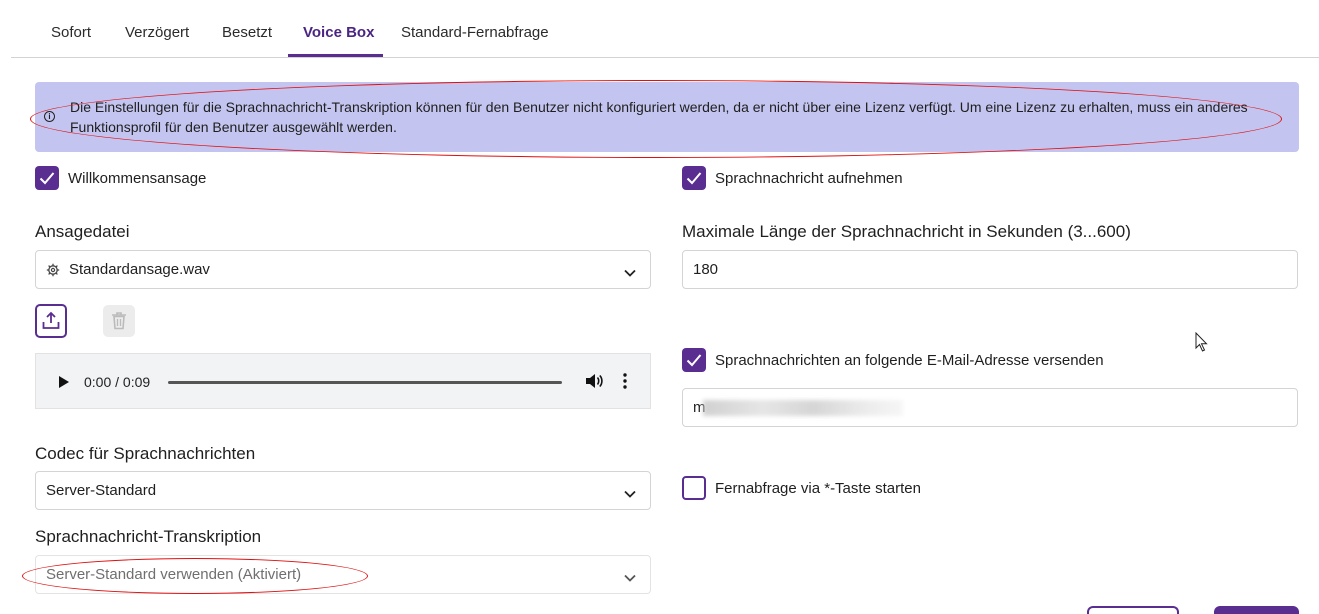  I want to click on email-redacted, so click(803, 408).